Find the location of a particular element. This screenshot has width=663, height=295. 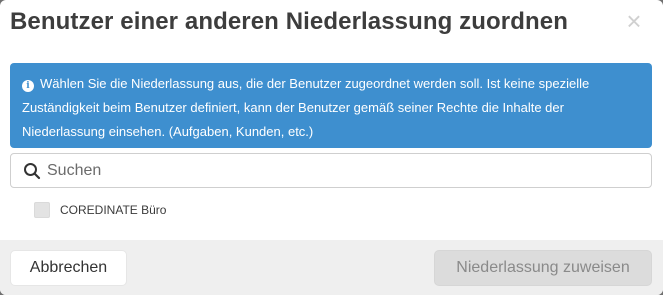

assign-branch-button: Niederlassung zuweisen is located at coordinates (543, 268).